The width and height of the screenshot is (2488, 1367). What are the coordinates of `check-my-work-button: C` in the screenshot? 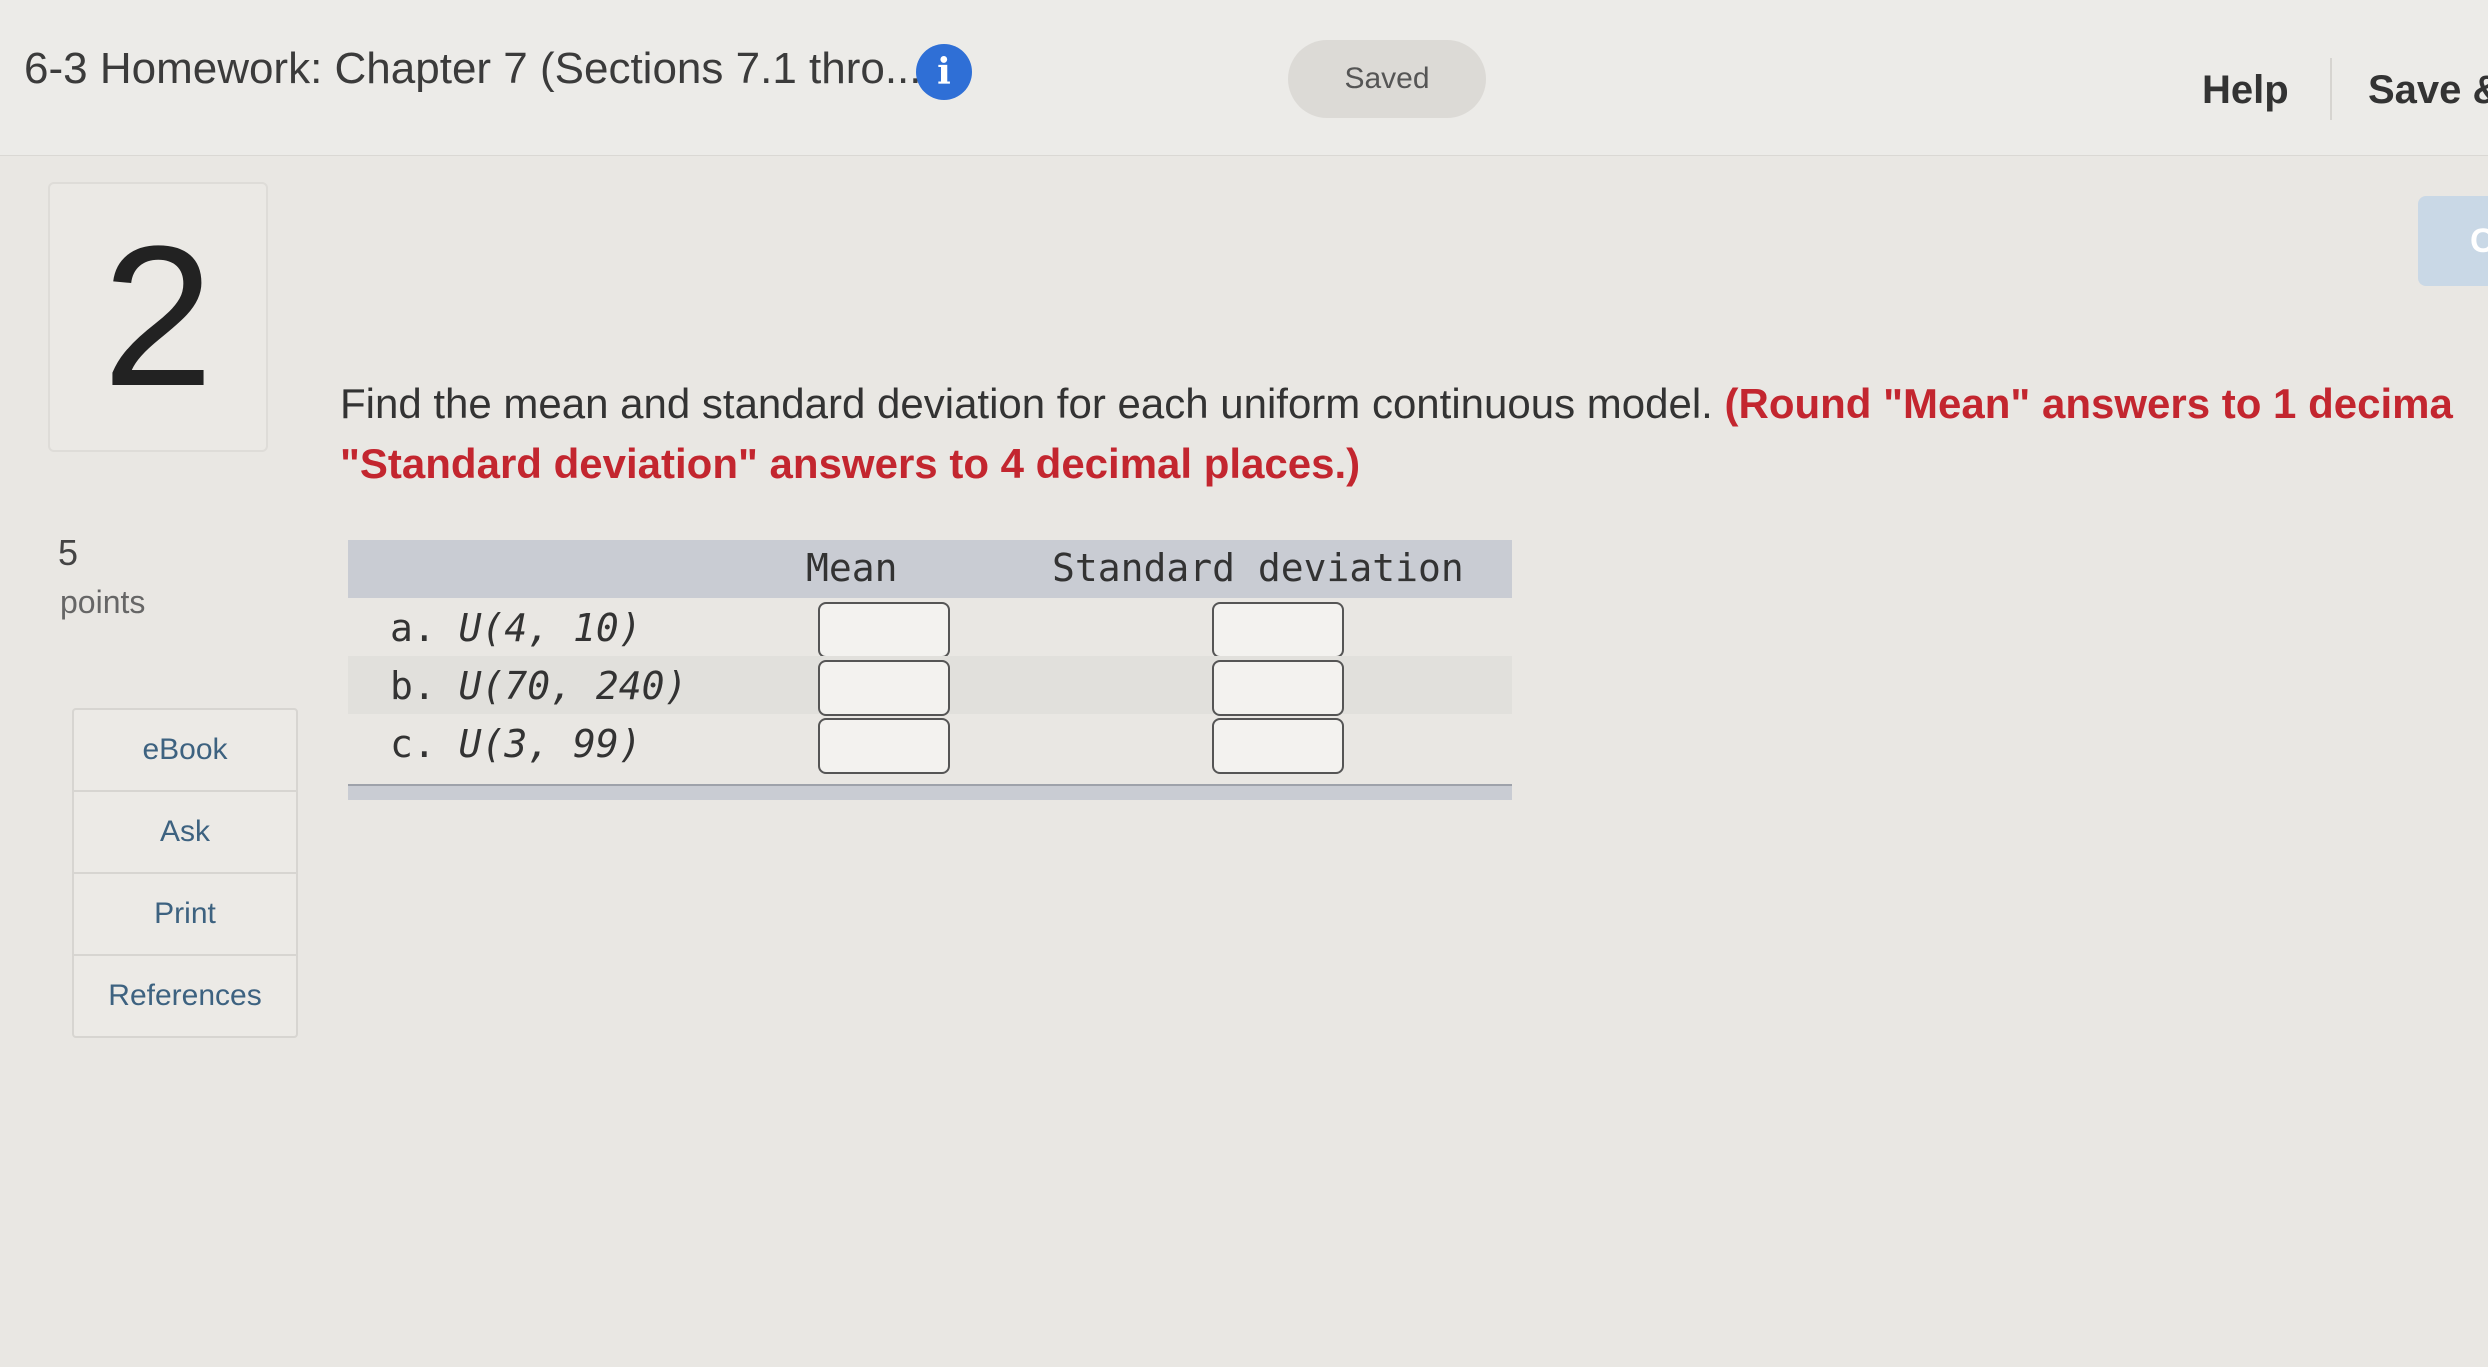 It's located at (2453, 241).